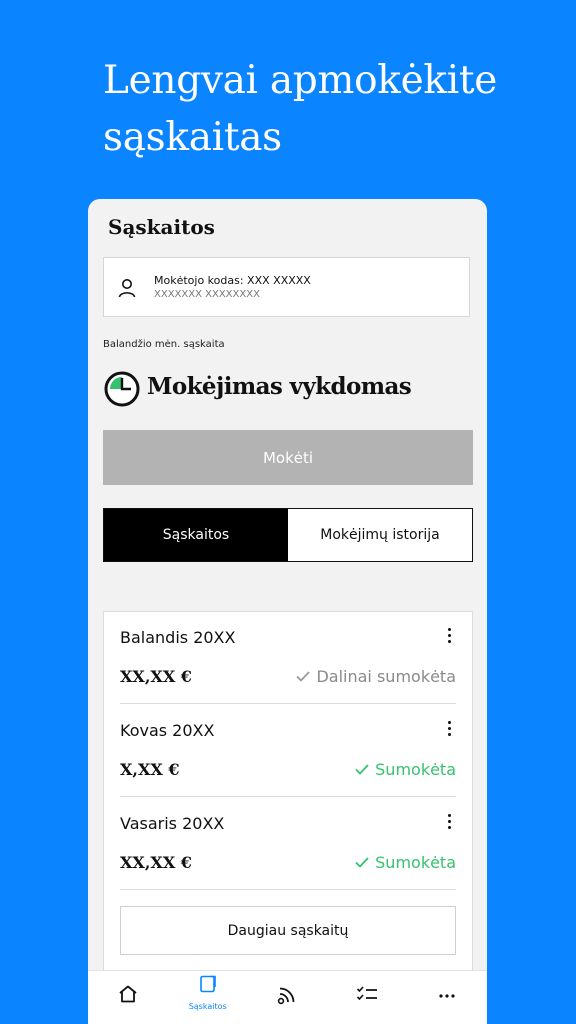 The width and height of the screenshot is (576, 1024). I want to click on tab-bills: Sąskaitos, so click(196, 535).